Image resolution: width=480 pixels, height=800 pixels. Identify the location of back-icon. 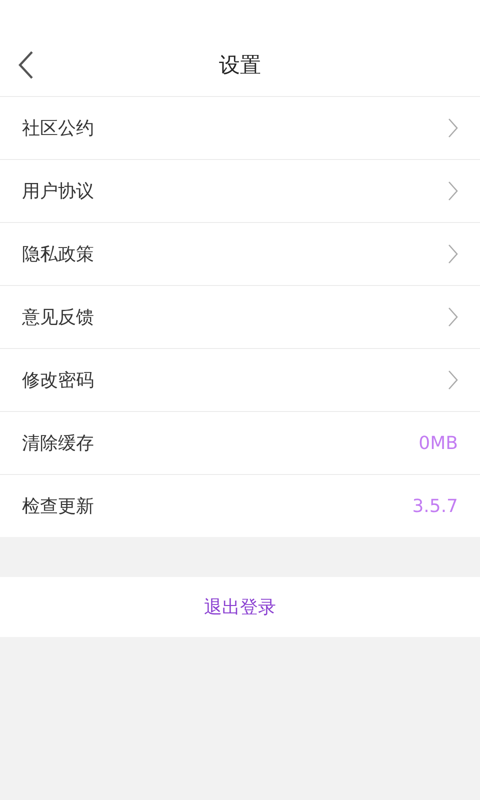
(26, 65).